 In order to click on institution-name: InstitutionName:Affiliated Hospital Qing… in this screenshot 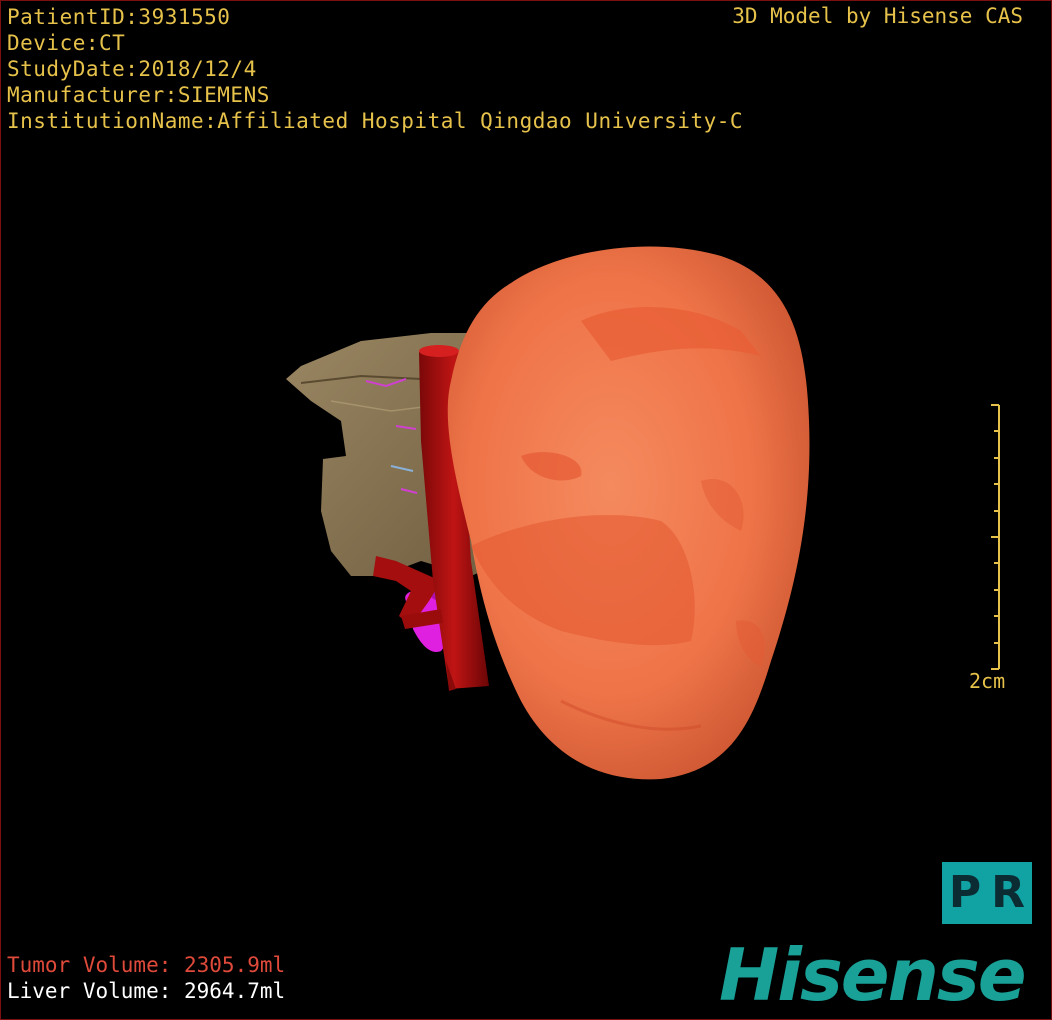, I will do `click(375, 121)`.